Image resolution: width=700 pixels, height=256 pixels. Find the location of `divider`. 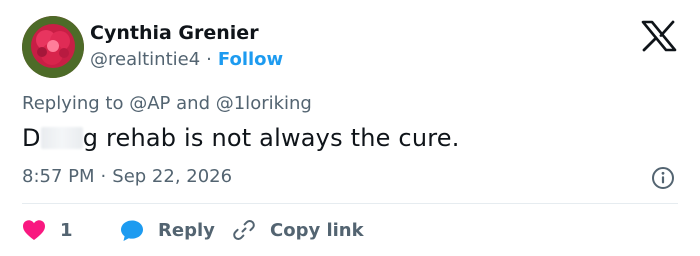

divider is located at coordinates (350, 203).